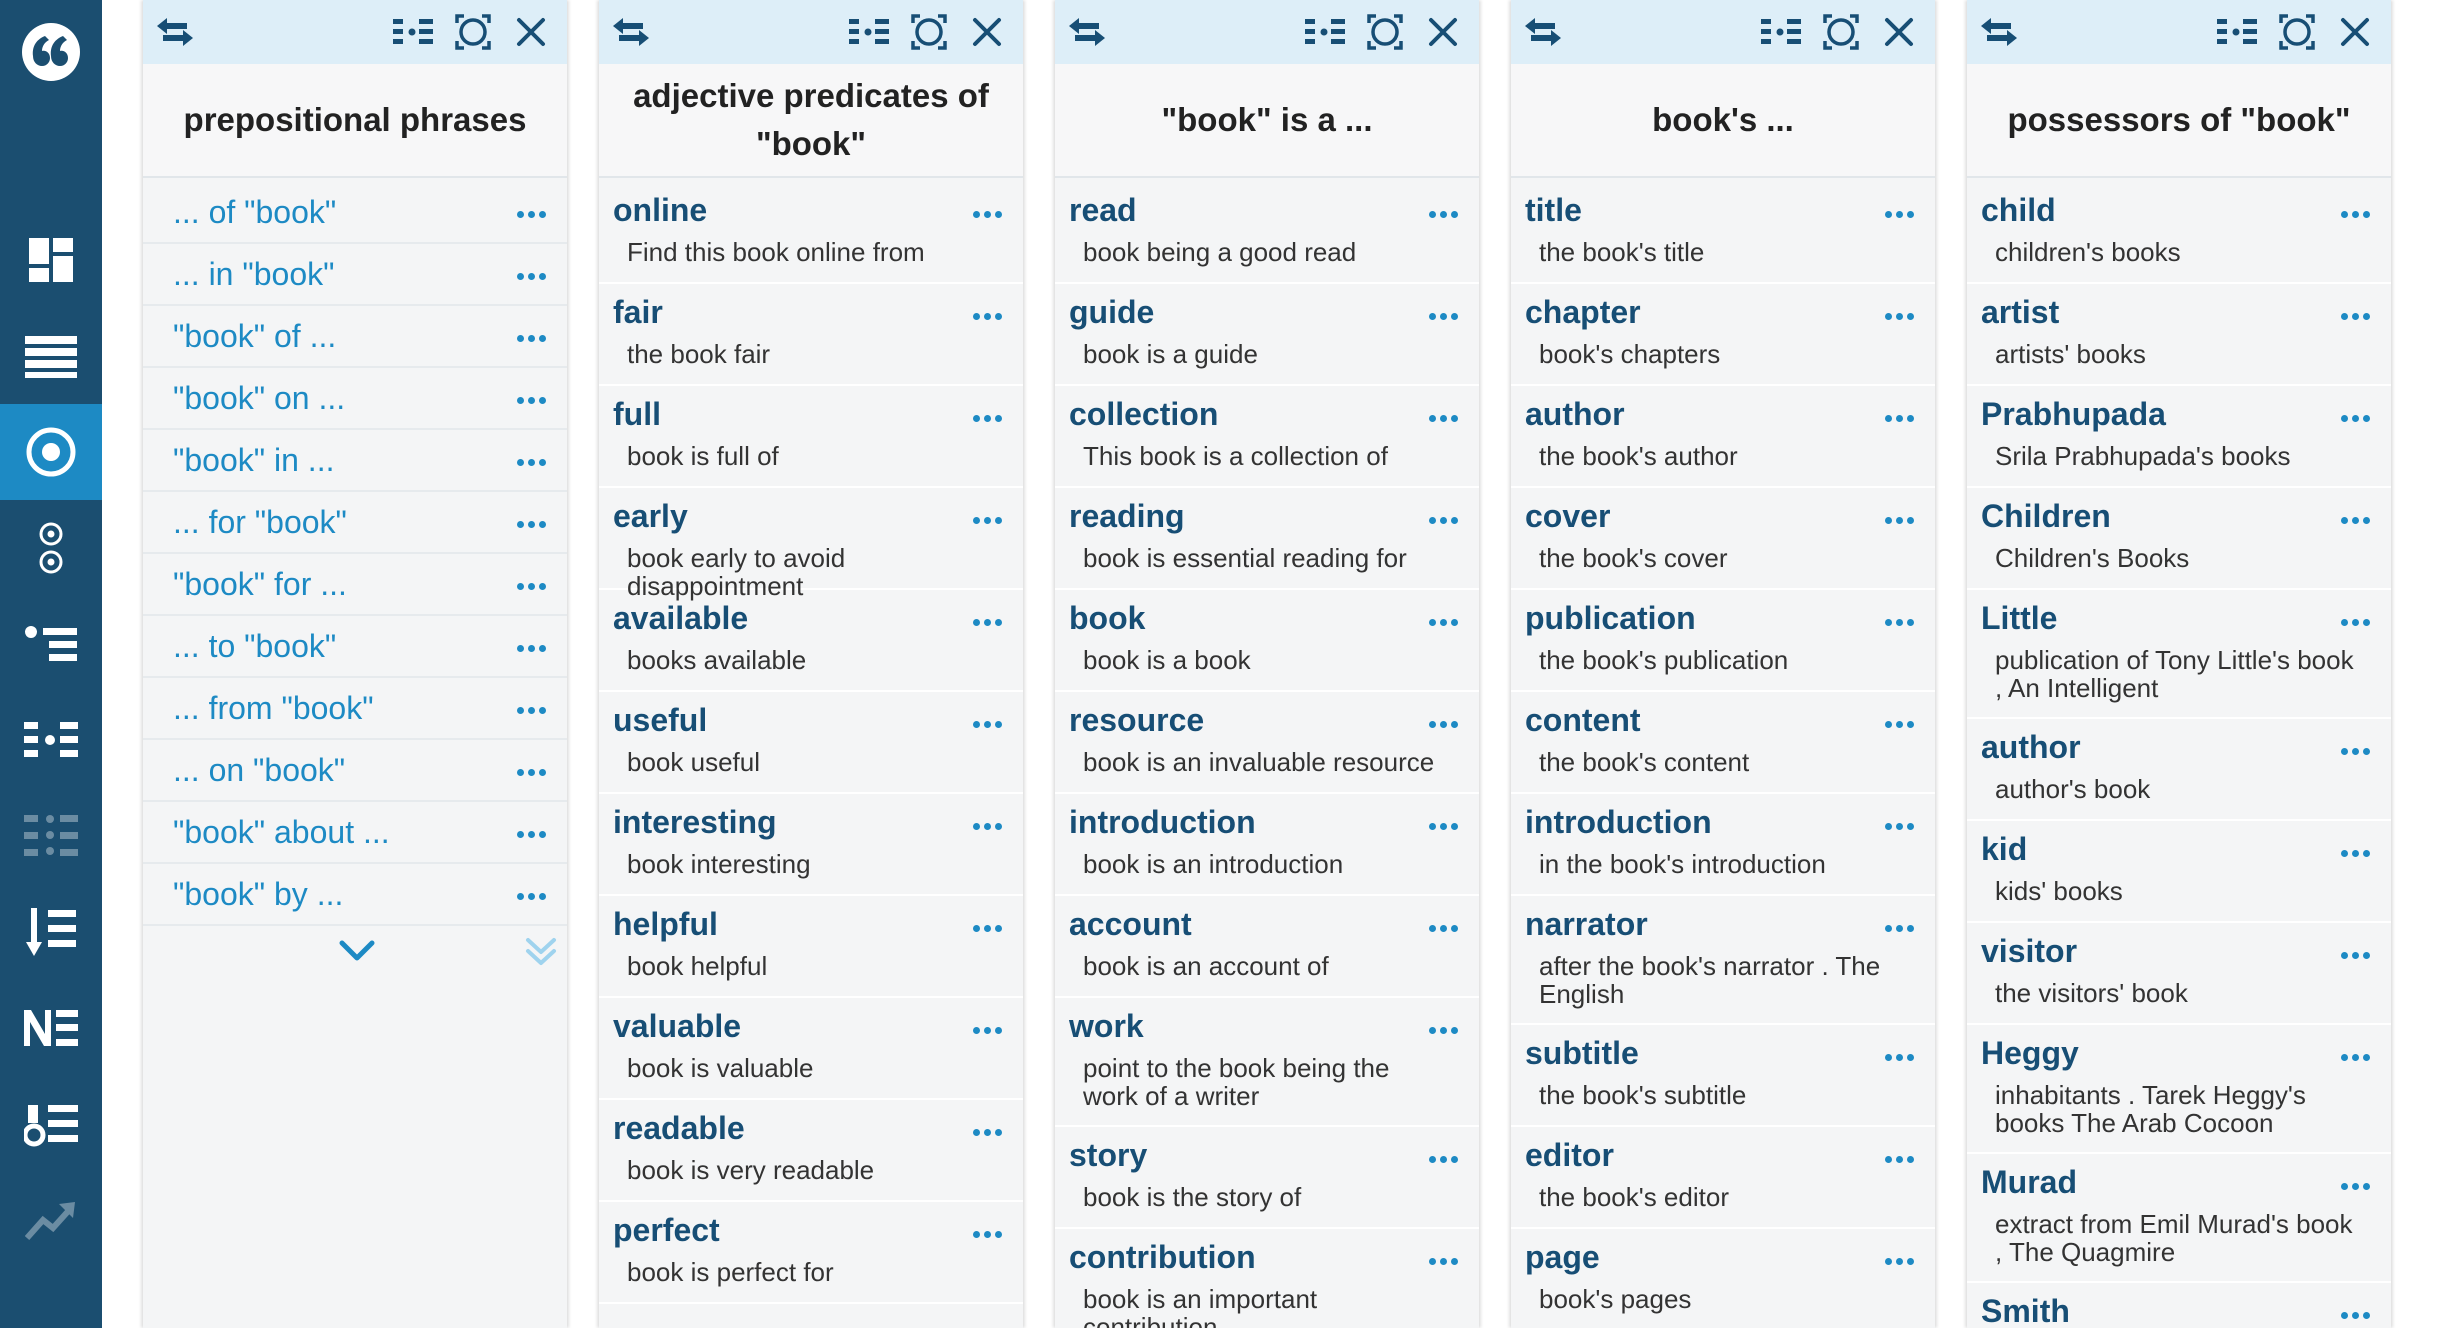  Describe the element at coordinates (1575, 414) in the screenshot. I see `entry-word: author` at that location.